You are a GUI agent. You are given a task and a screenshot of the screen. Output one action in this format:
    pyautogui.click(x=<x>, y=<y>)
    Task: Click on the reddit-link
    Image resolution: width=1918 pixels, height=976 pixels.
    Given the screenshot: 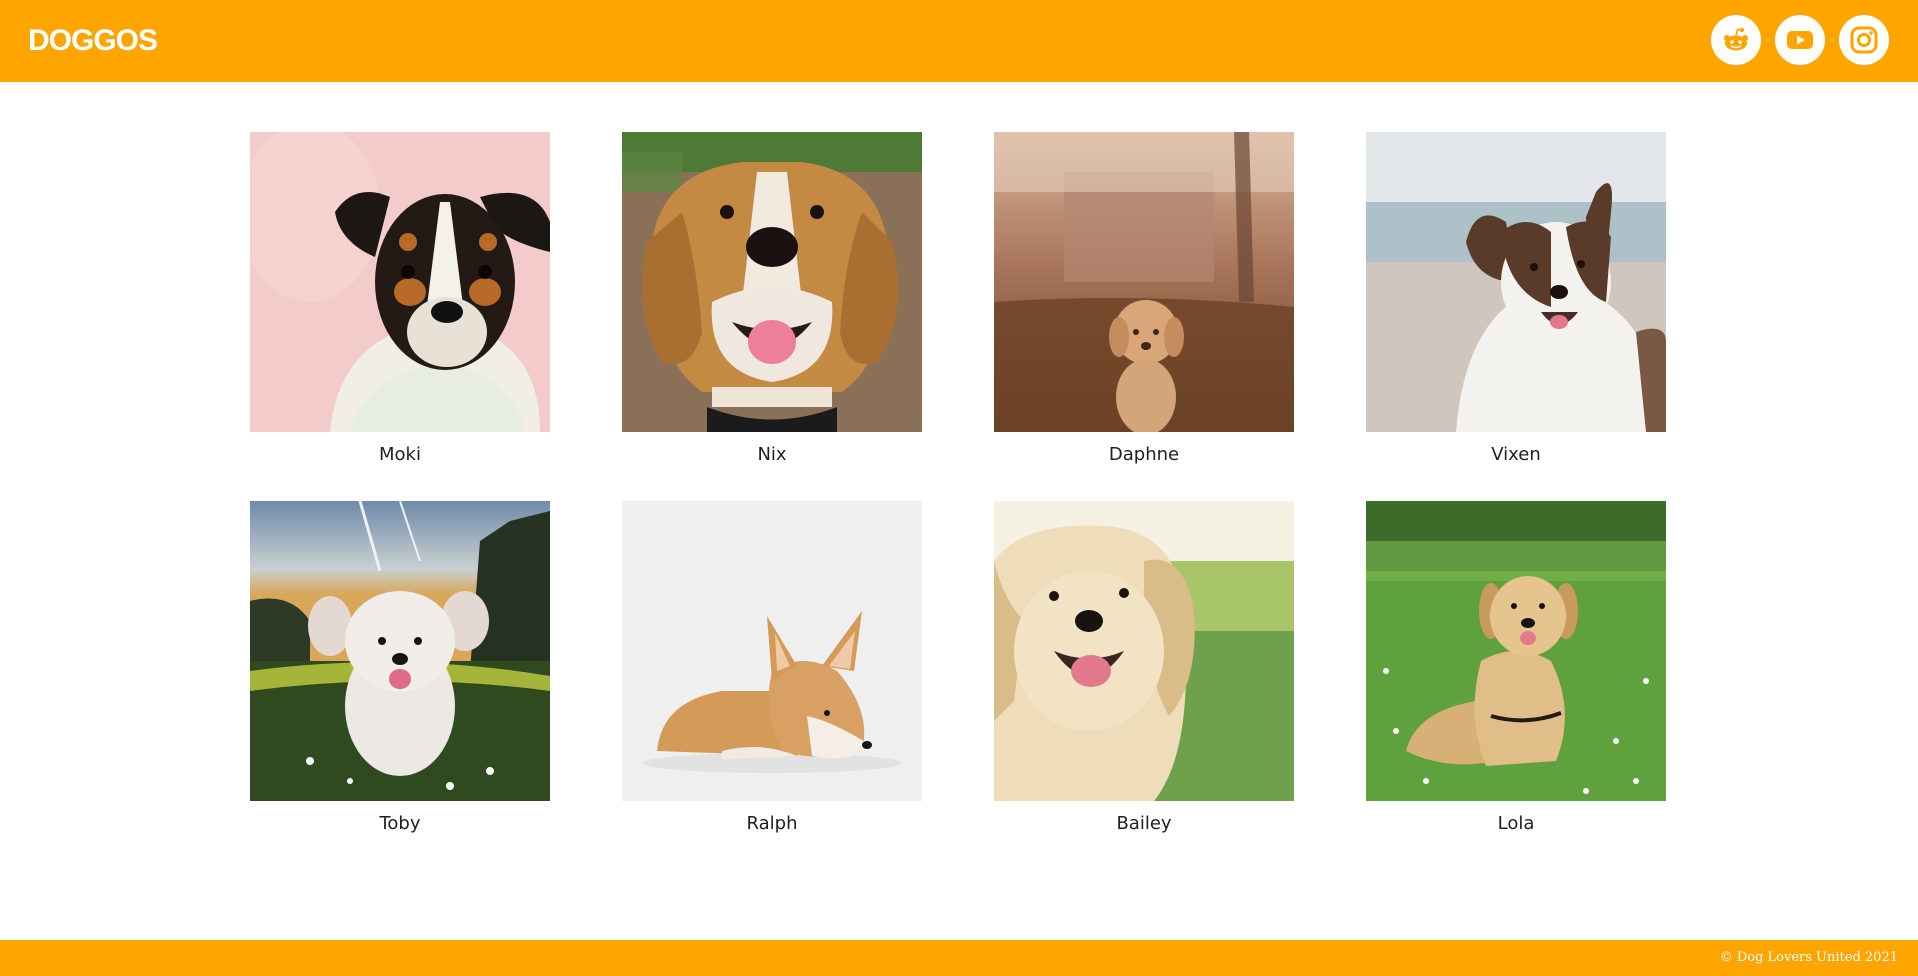 What is the action you would take?
    pyautogui.click(x=1736, y=40)
    